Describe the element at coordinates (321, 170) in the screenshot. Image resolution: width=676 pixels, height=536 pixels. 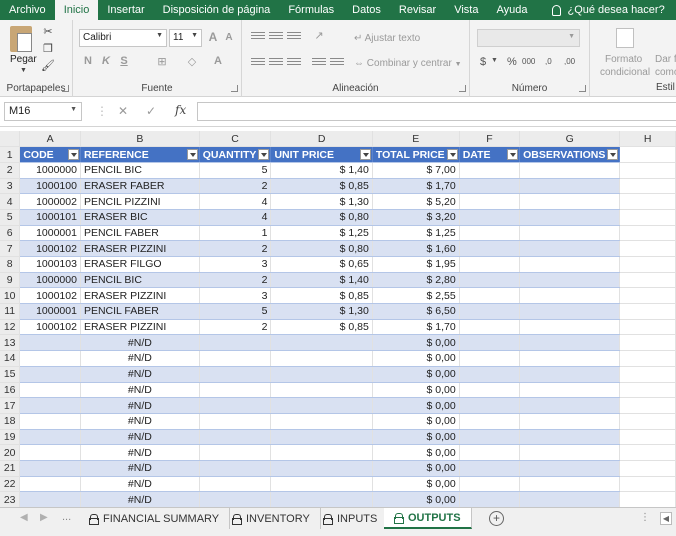
I see `unit-price-cell: $ 1,40` at that location.